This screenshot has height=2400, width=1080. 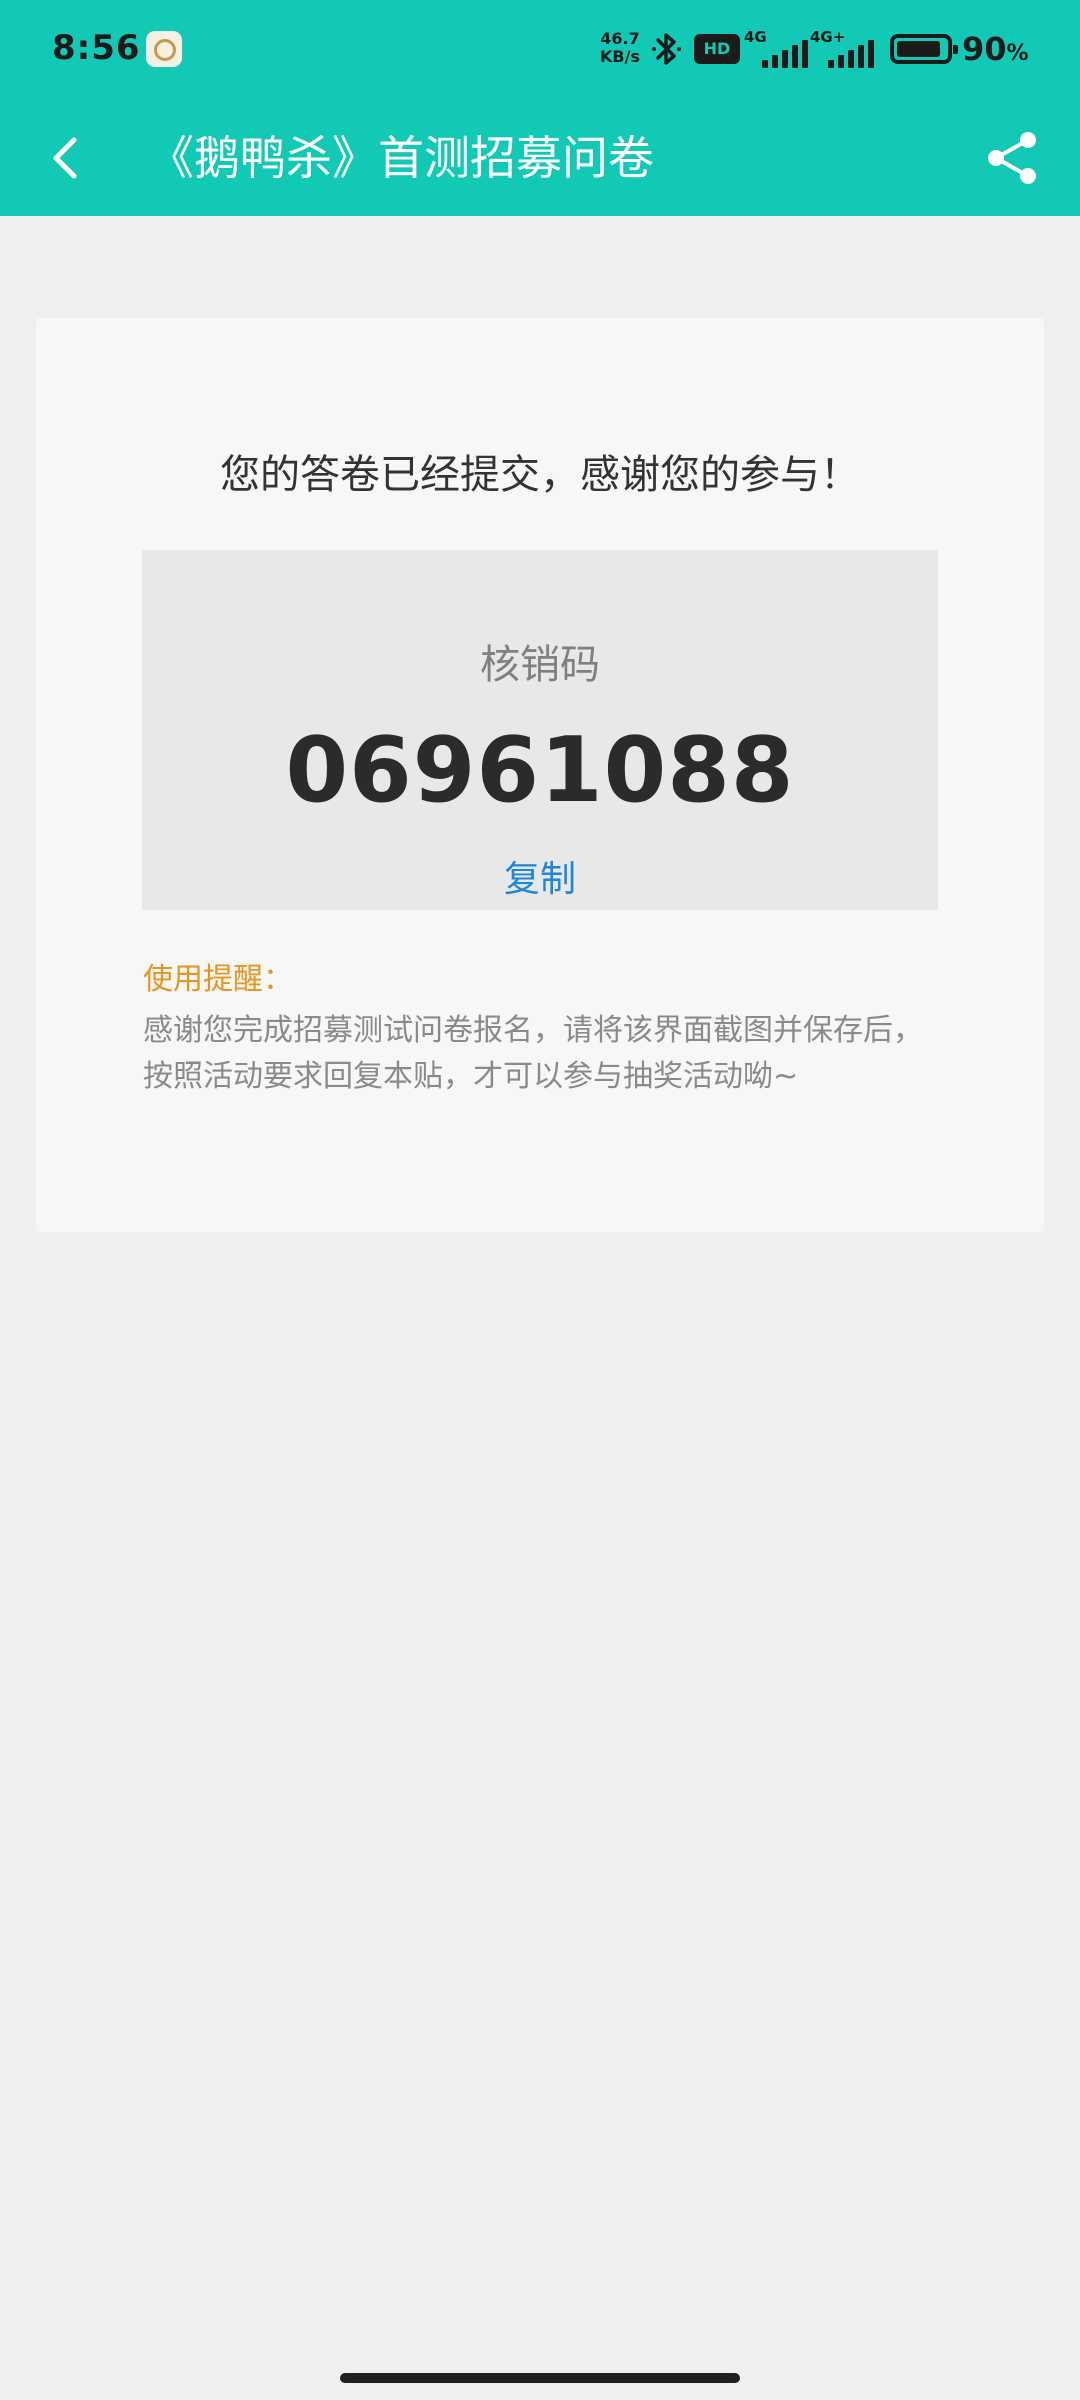 I want to click on verification-code-label: 核销码, so click(x=540, y=665).